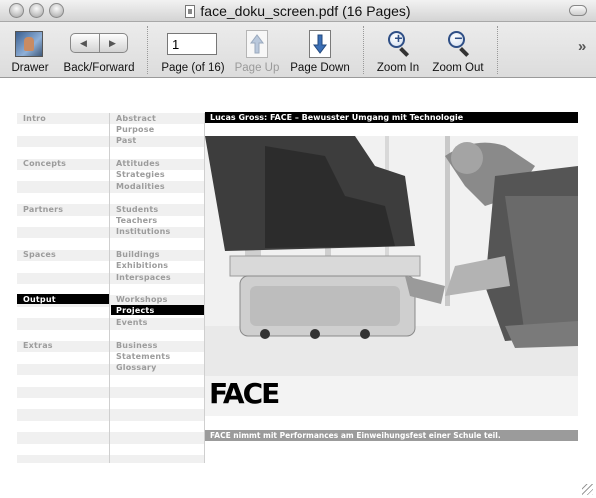  What do you see at coordinates (39, 254) in the screenshot?
I see `nav-section-spaces: Spaces` at bounding box center [39, 254].